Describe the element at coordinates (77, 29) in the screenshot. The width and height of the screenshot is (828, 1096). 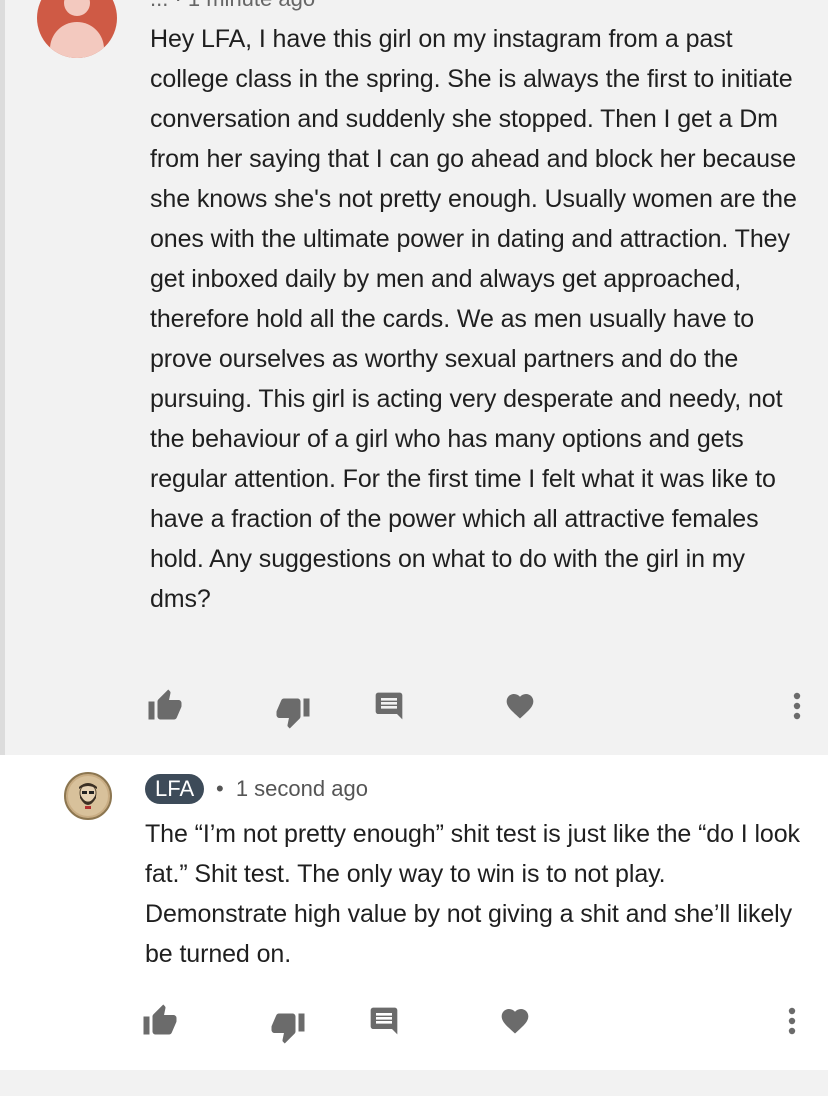
I see `user-avatar` at that location.